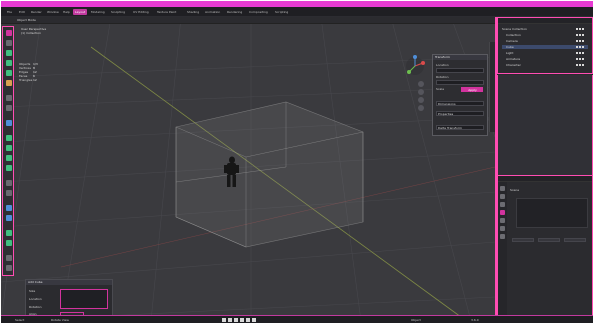  I want to click on jump-start-icon, so click(224, 320).